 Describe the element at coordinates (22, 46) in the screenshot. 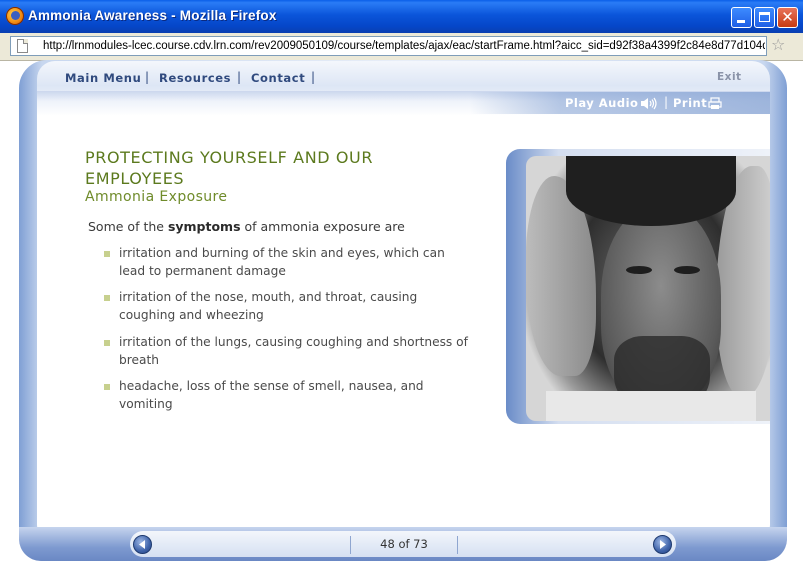

I see `page-icon` at that location.